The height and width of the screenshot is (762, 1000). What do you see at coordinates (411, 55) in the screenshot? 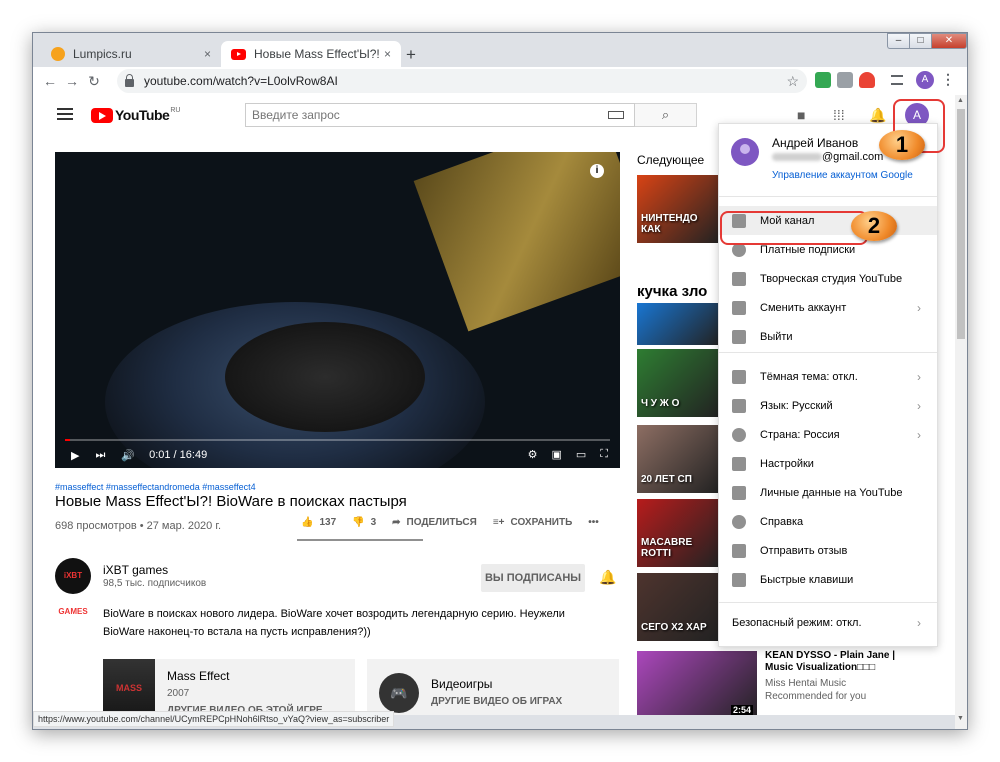
I see `new-tab-button: +` at bounding box center [411, 55].